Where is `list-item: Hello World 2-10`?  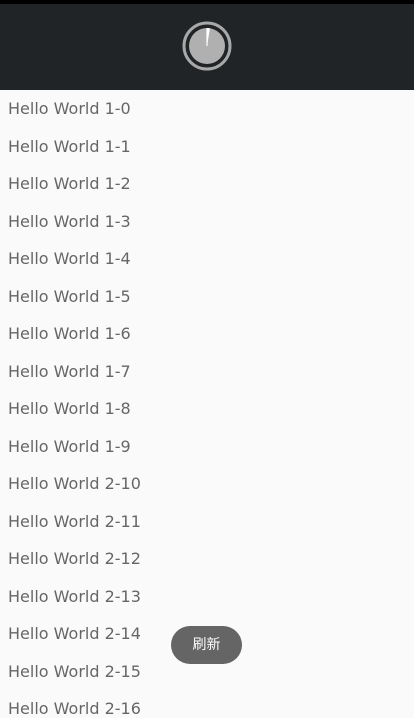
list-item: Hello World 2-10 is located at coordinates (207, 484).